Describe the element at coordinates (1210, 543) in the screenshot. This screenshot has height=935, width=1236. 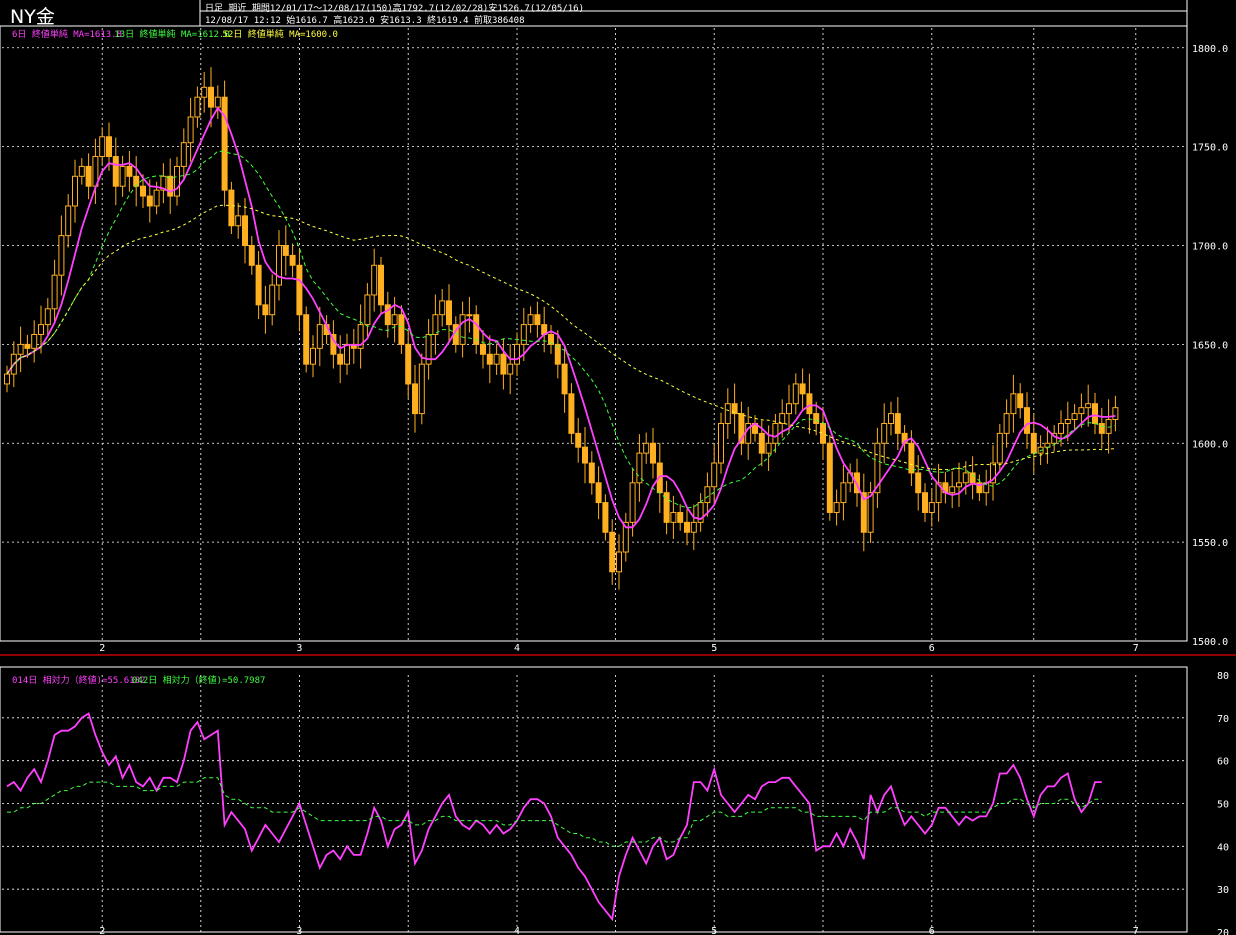
I see `y-tick-label: 1550.0` at that location.